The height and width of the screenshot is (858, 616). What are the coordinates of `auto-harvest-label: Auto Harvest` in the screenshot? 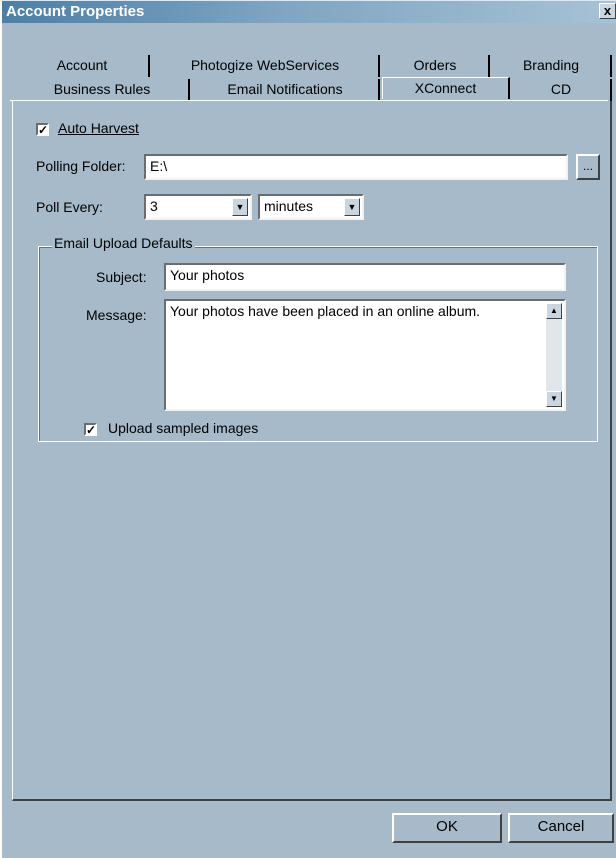 It's located at (98, 128).